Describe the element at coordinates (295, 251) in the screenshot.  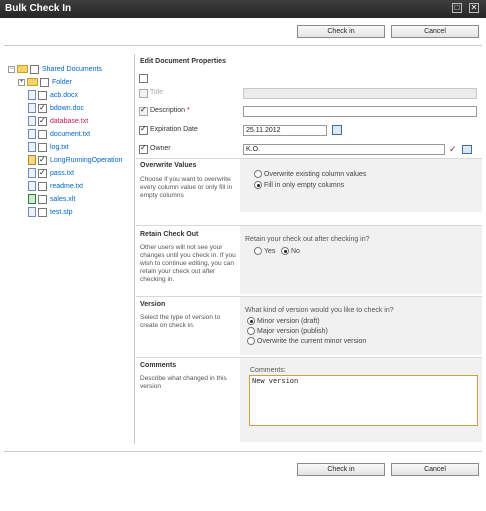
I see `option-label: No` at that location.